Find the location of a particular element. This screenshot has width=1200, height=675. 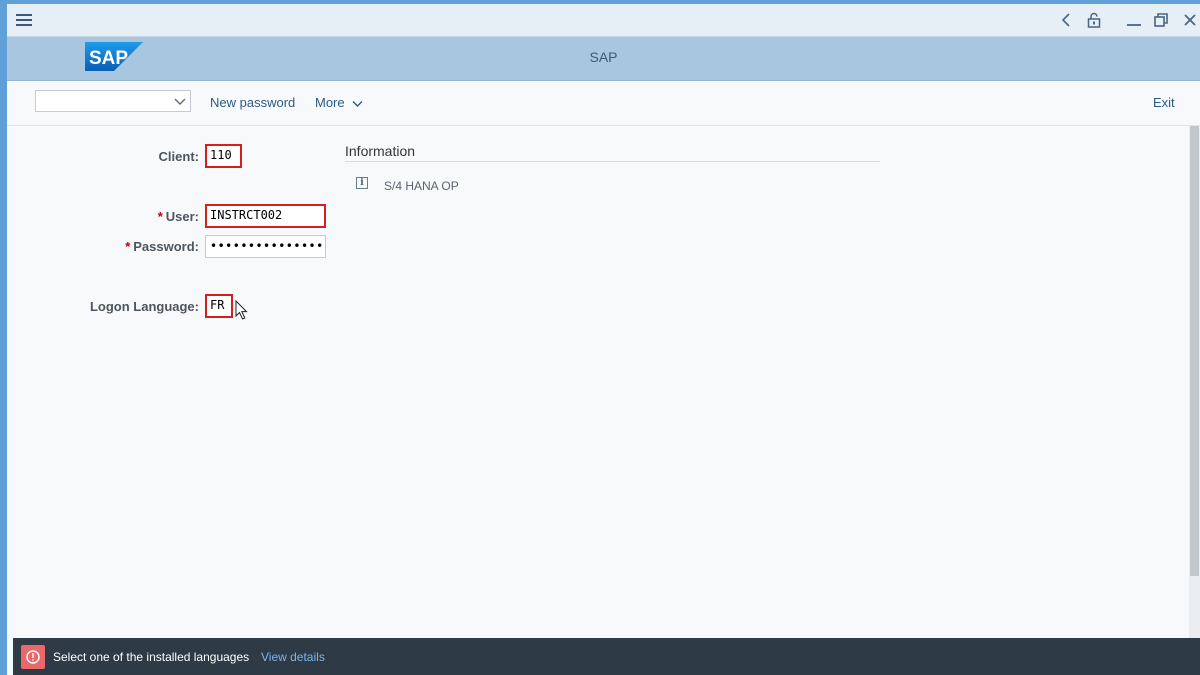

restore-icon is located at coordinates (1161, 20).